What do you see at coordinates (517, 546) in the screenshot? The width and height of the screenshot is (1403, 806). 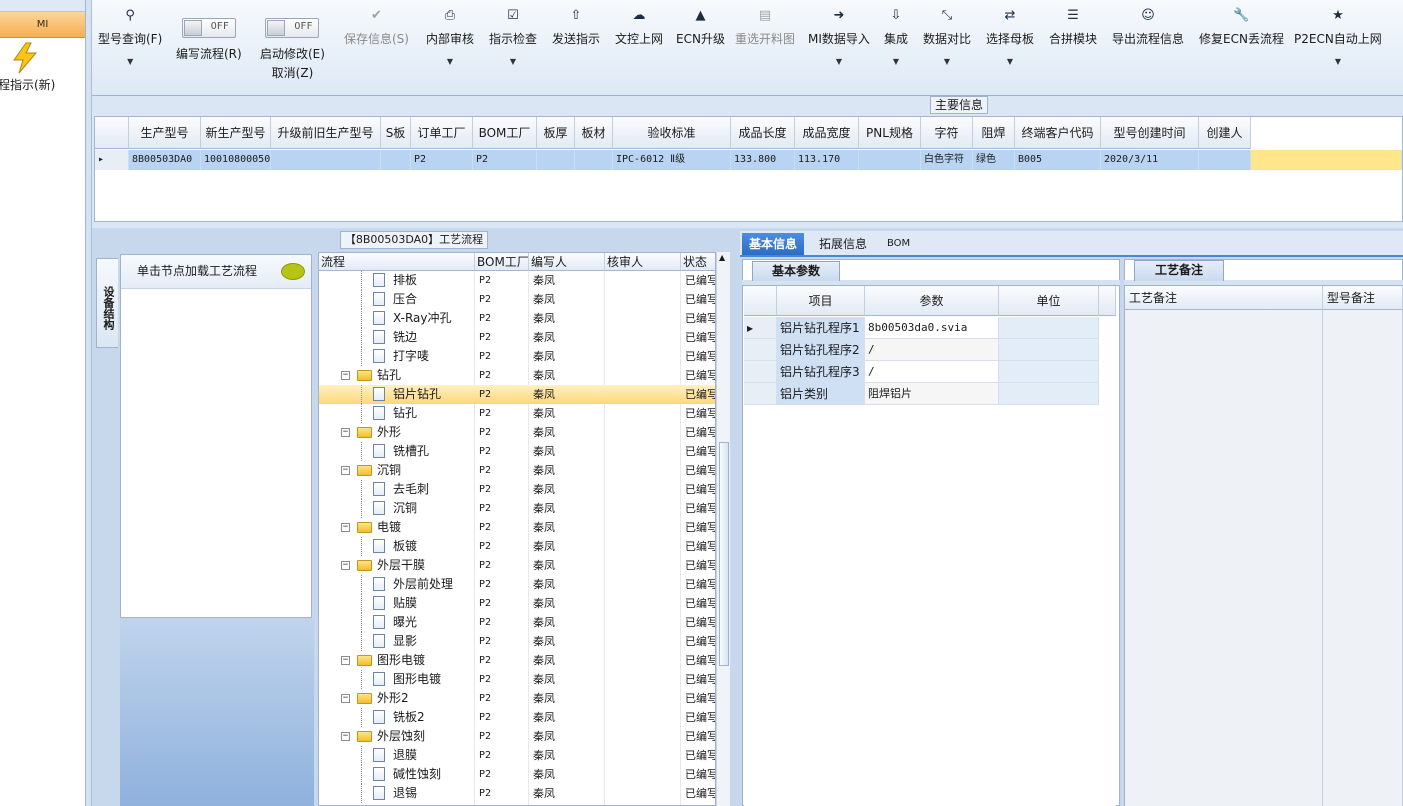 I see `process-step-row: 板镀 P2 秦凤 已编写` at bounding box center [517, 546].